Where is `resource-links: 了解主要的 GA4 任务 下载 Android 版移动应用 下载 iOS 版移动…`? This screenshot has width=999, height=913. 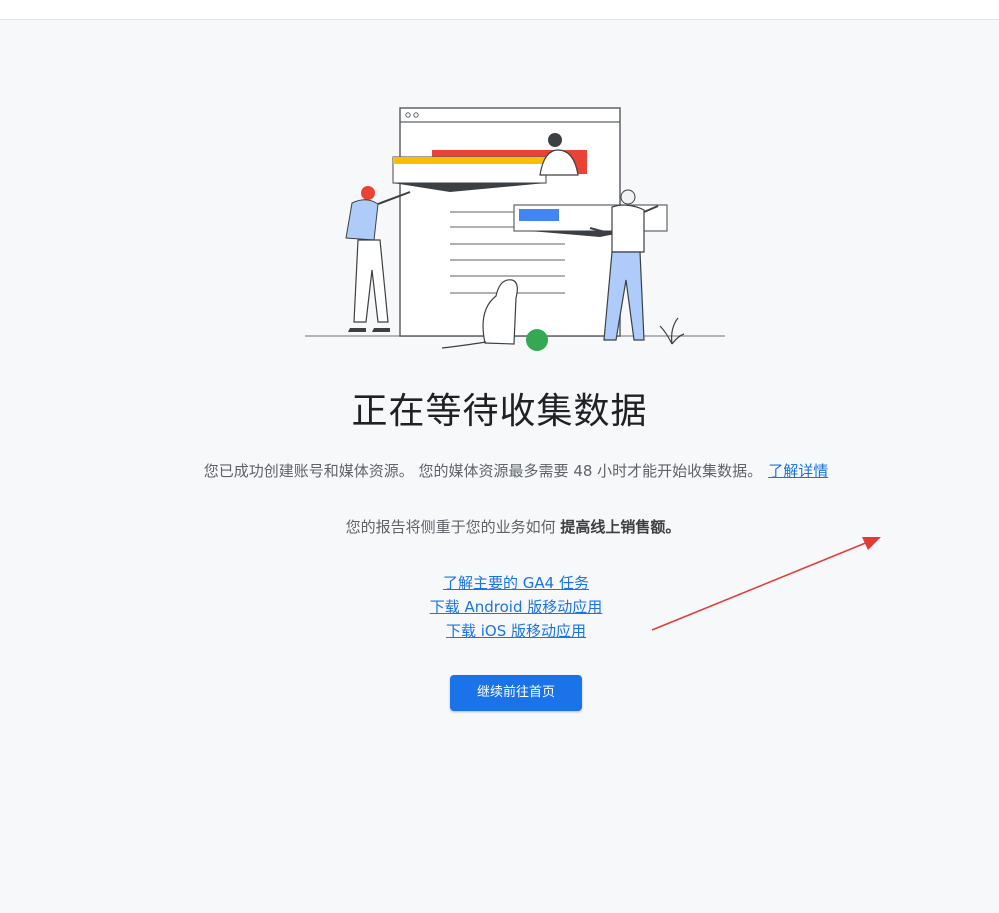 resource-links: 了解主要的 GA4 任务 下载 Android 版移动应用 下载 iOS 版移动… is located at coordinates (499, 607).